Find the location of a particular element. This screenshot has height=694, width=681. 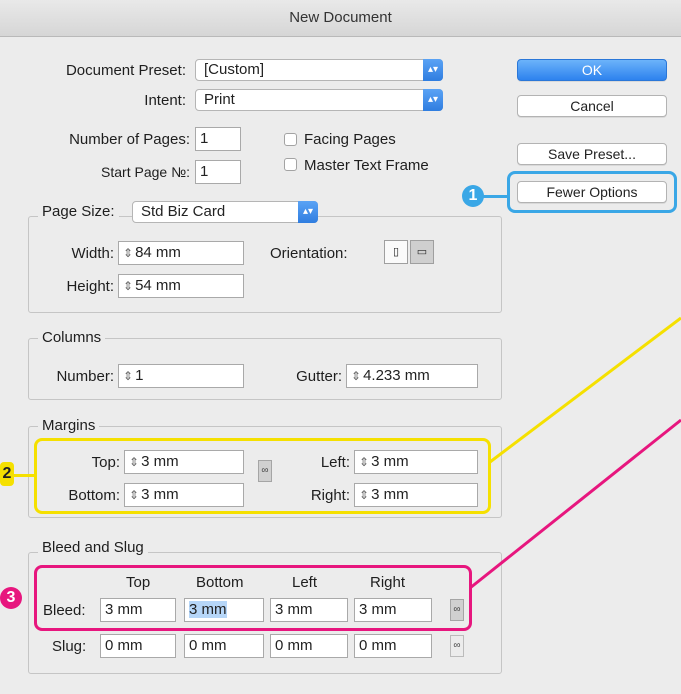

callout-lines is located at coordinates (575, 453).